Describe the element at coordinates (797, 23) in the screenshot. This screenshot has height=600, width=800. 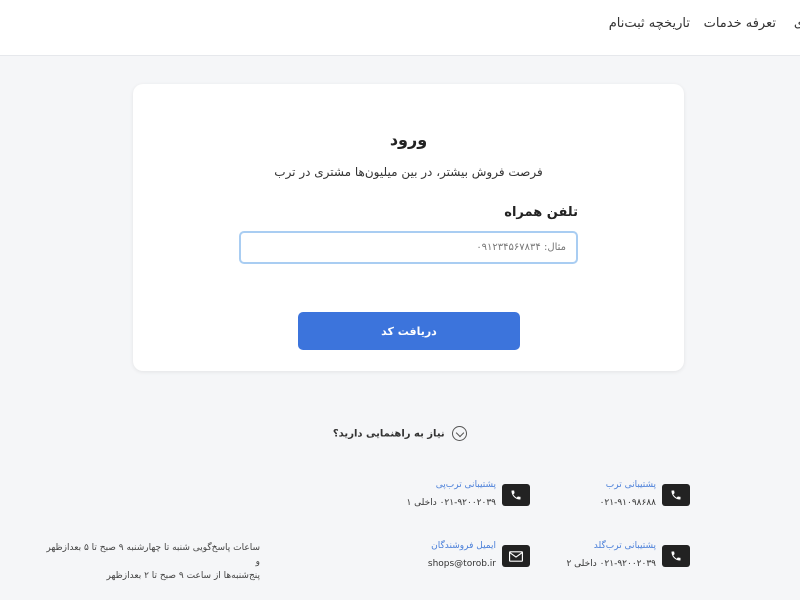
I see `nav-item-cut: ی` at that location.